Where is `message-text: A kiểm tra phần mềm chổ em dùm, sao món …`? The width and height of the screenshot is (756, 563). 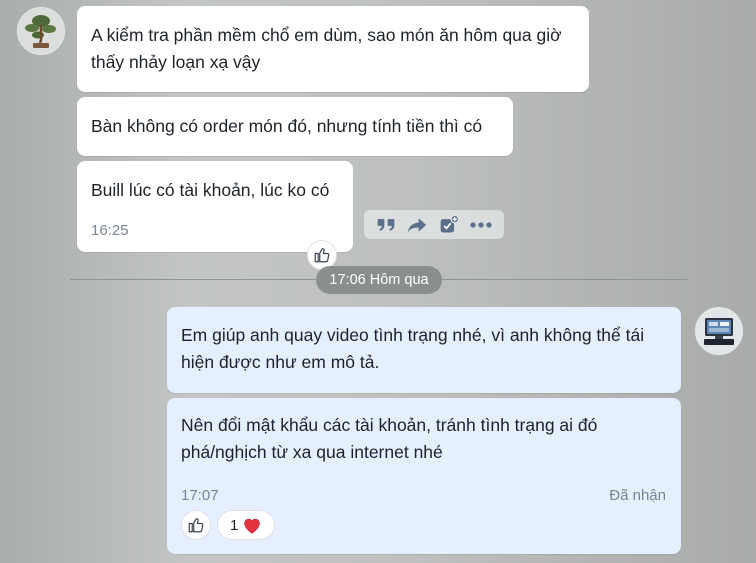 message-text: A kiểm tra phần mềm chổ em dùm, sao món … is located at coordinates (326, 48).